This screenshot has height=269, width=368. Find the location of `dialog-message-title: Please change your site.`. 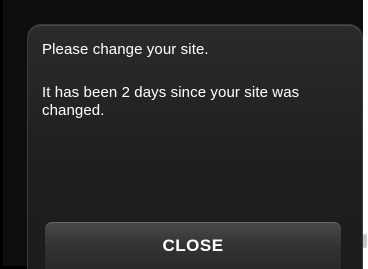

dialog-message-title: Please change your site. is located at coordinates (125, 49).